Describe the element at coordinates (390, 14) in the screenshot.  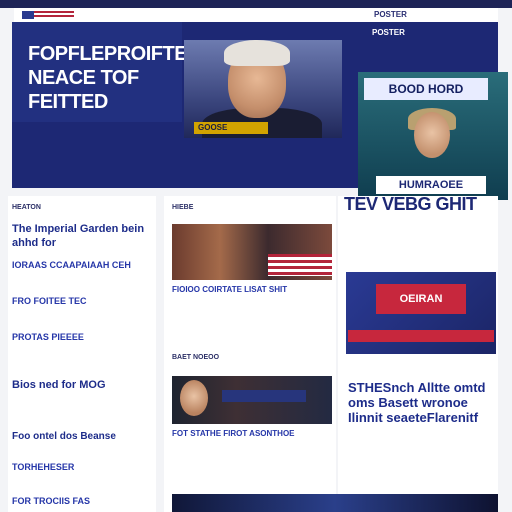
I see `nav-link-poster: POSTER` at that location.